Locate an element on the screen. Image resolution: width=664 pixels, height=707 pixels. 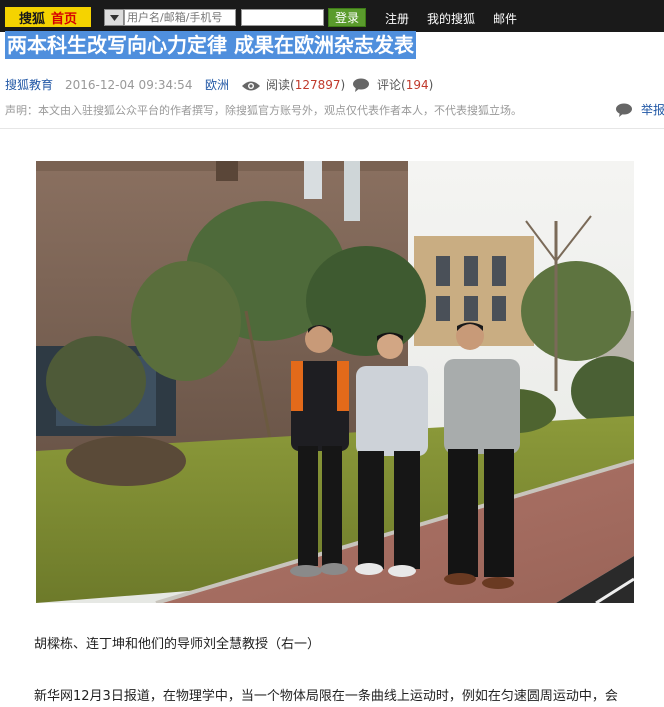
home-link: 首页 is located at coordinates (64, 17).